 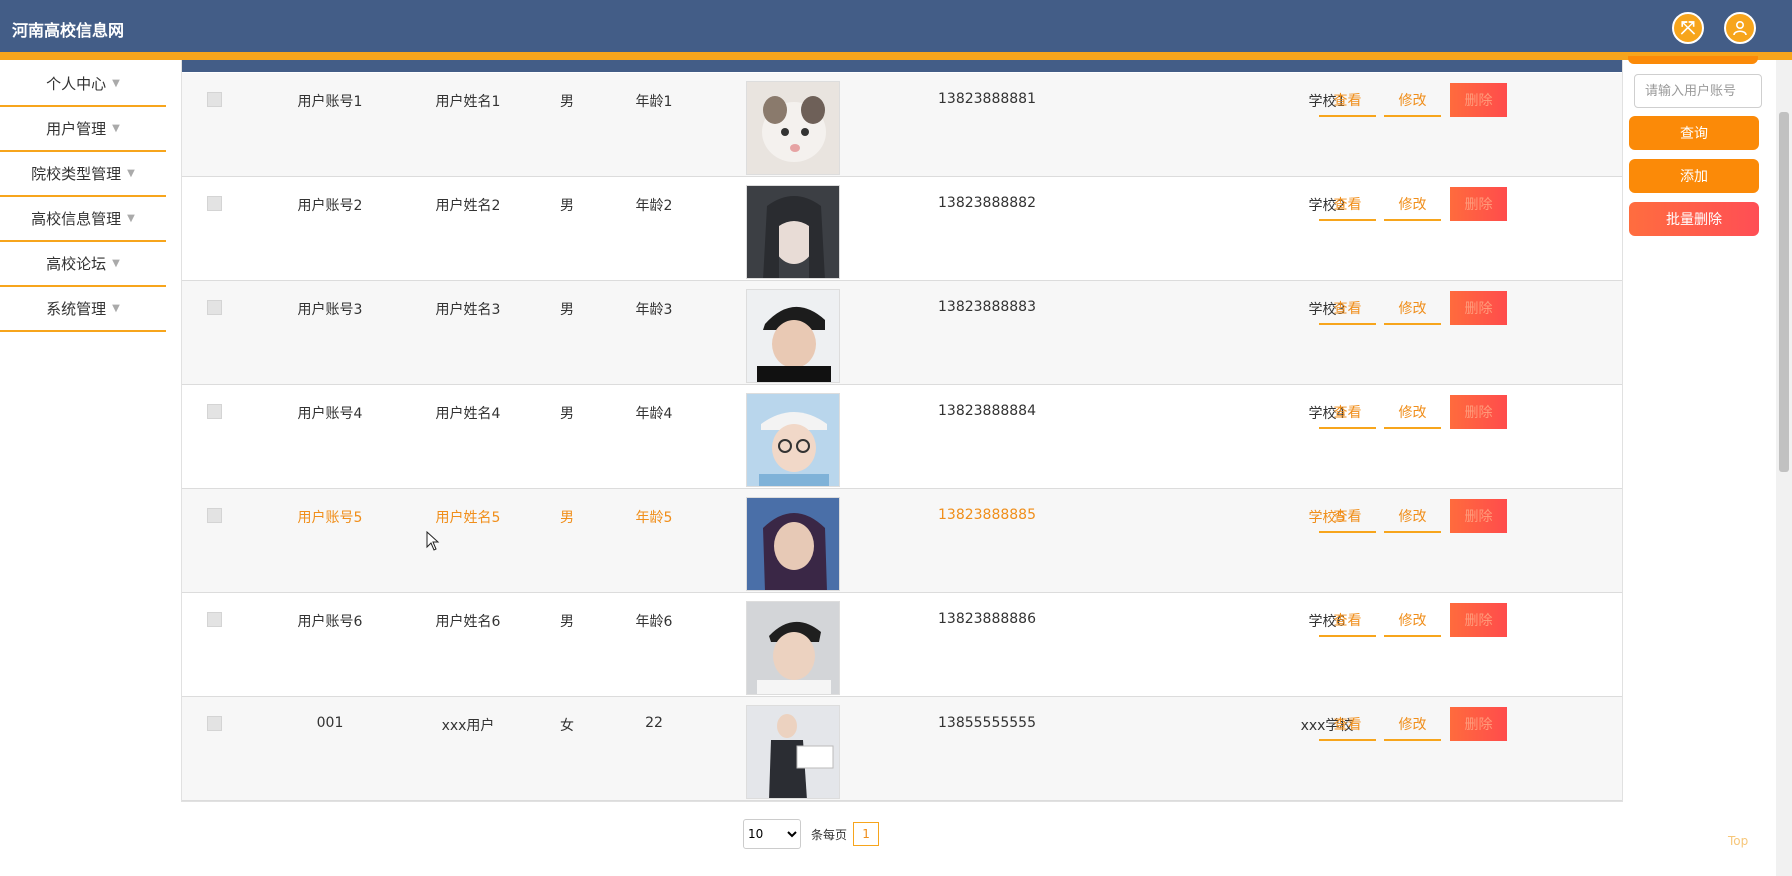 What do you see at coordinates (76, 174) in the screenshot?
I see `sidebar-item-label: 院校类型管理` at bounding box center [76, 174].